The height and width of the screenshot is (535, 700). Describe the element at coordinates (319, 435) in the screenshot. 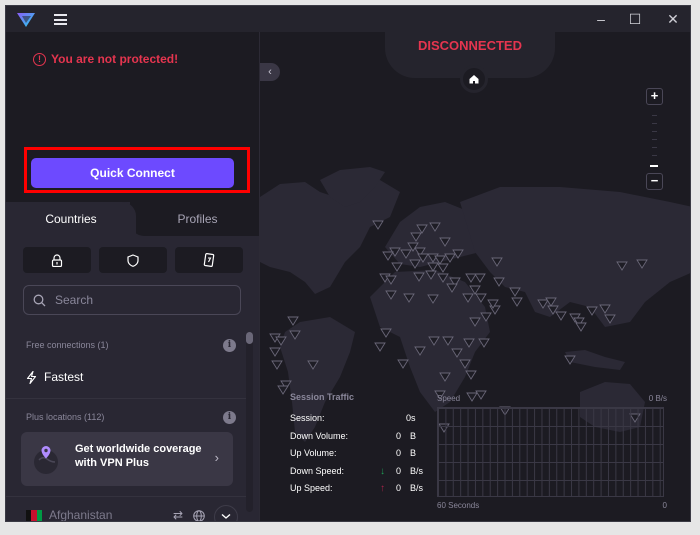

I see `traffic-label: Down Volume:` at that location.